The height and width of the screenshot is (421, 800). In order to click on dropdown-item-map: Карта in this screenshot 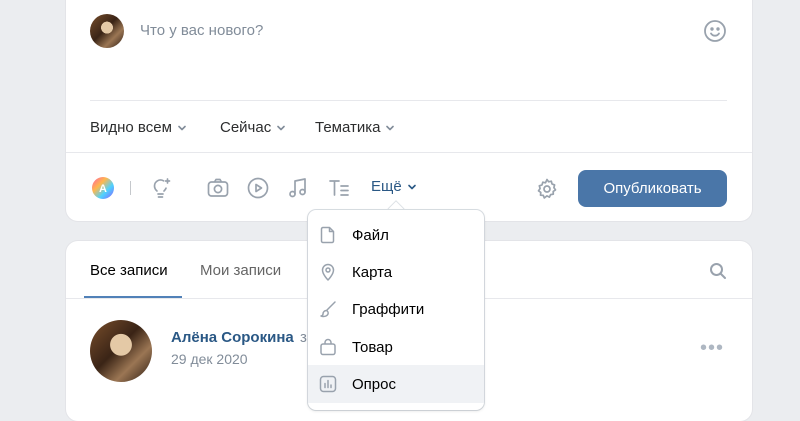, I will do `click(396, 272)`.